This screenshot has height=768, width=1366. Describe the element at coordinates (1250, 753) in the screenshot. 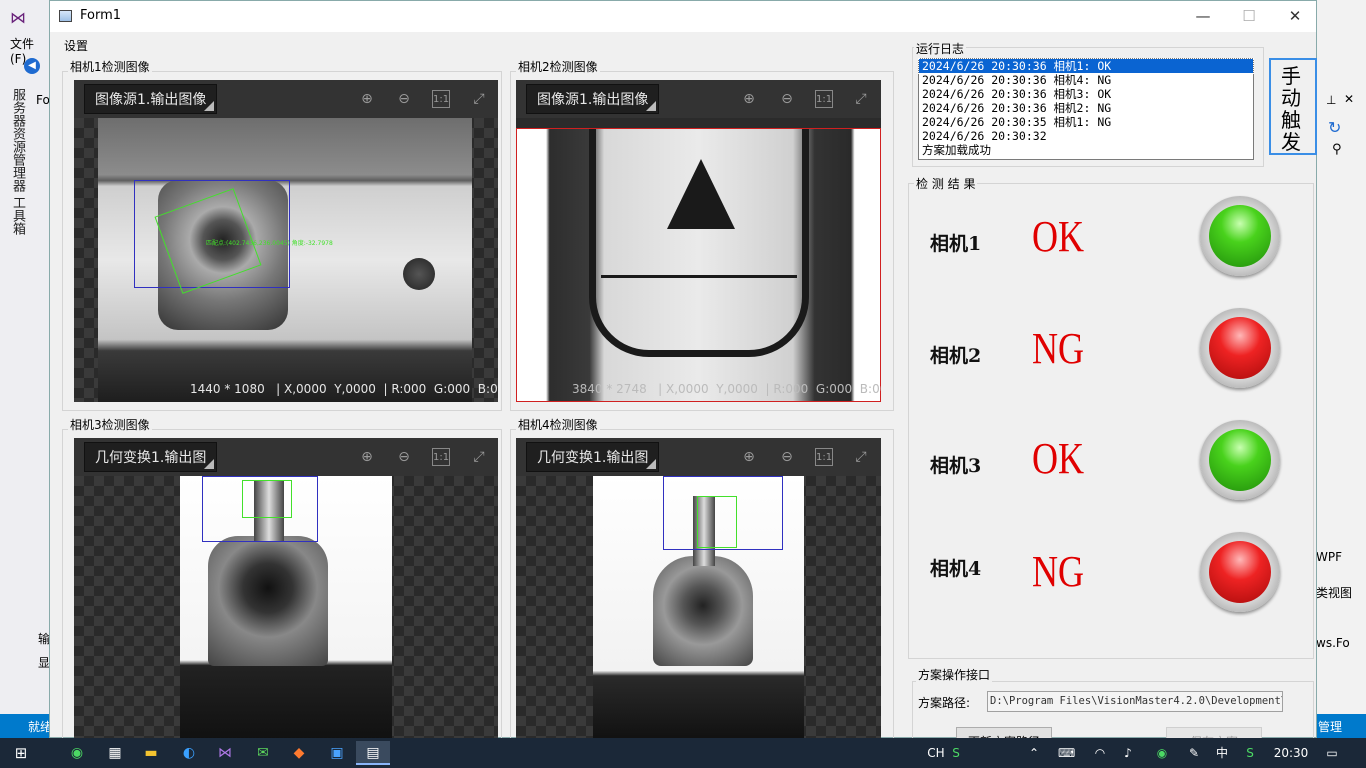

I see `sogou-tray-icon: S` at that location.